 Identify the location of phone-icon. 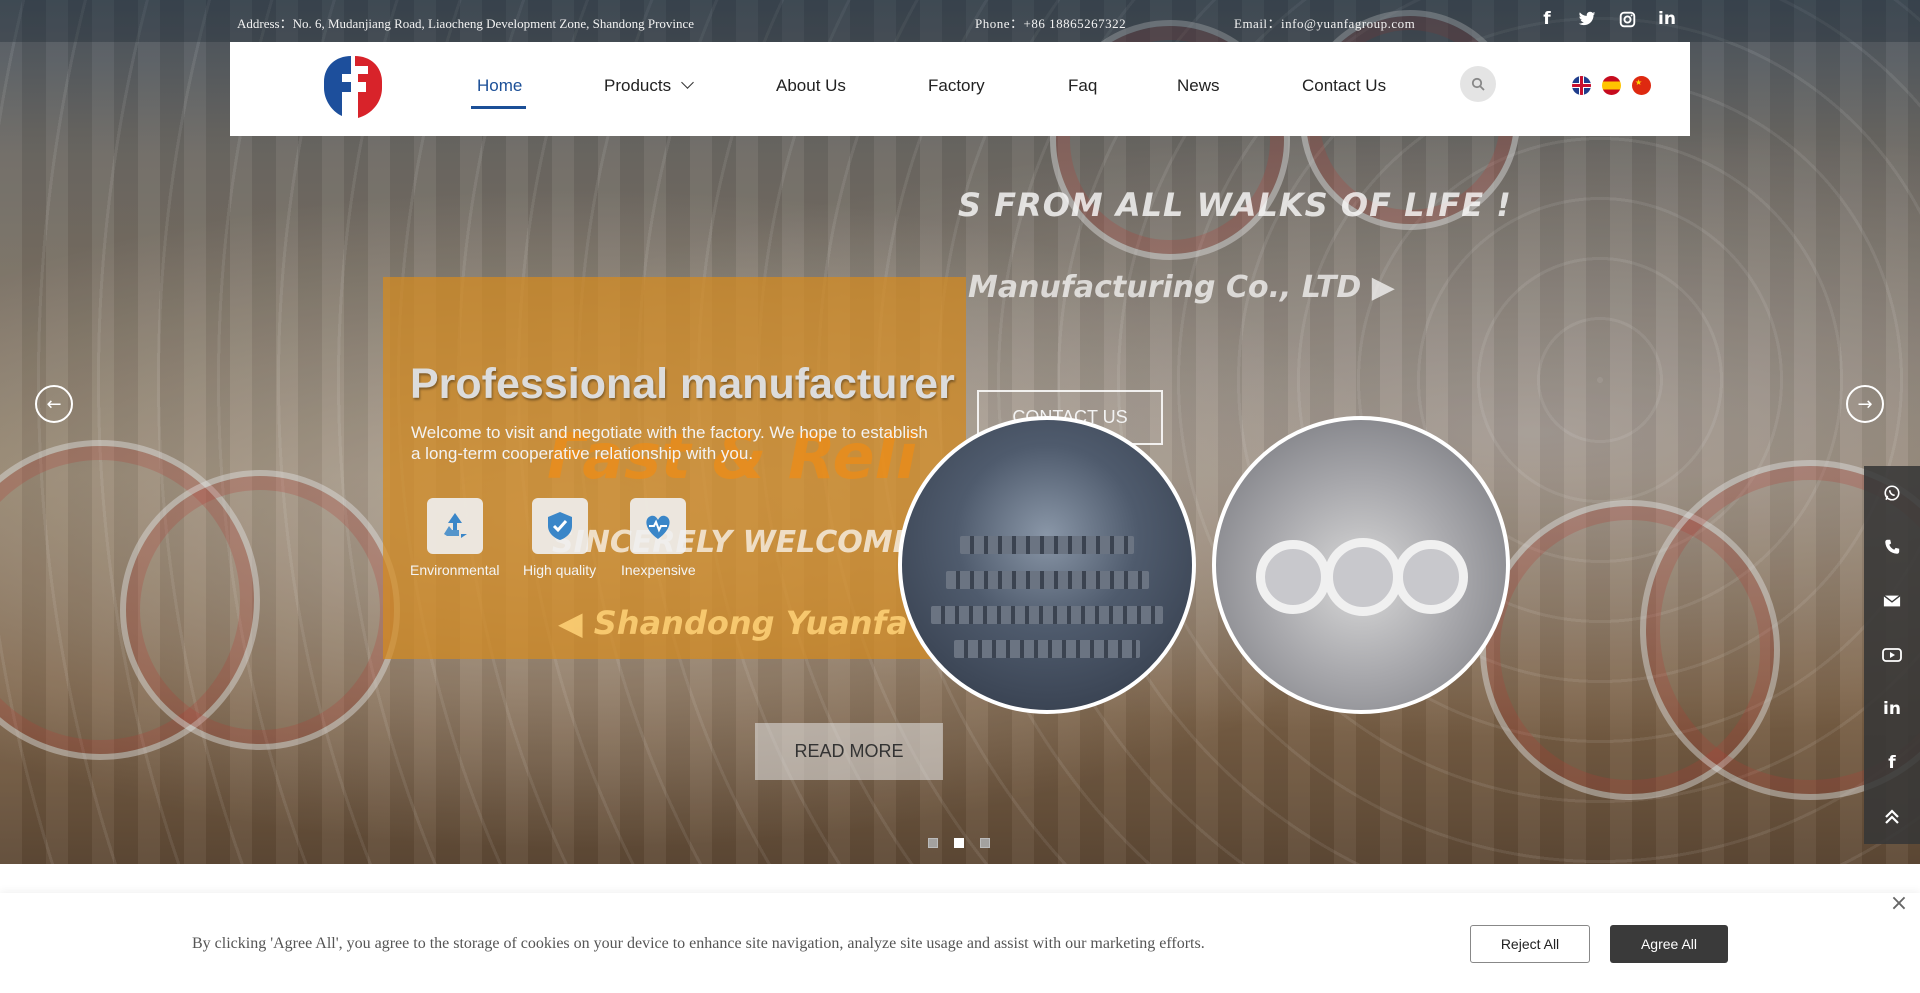
(1892, 547).